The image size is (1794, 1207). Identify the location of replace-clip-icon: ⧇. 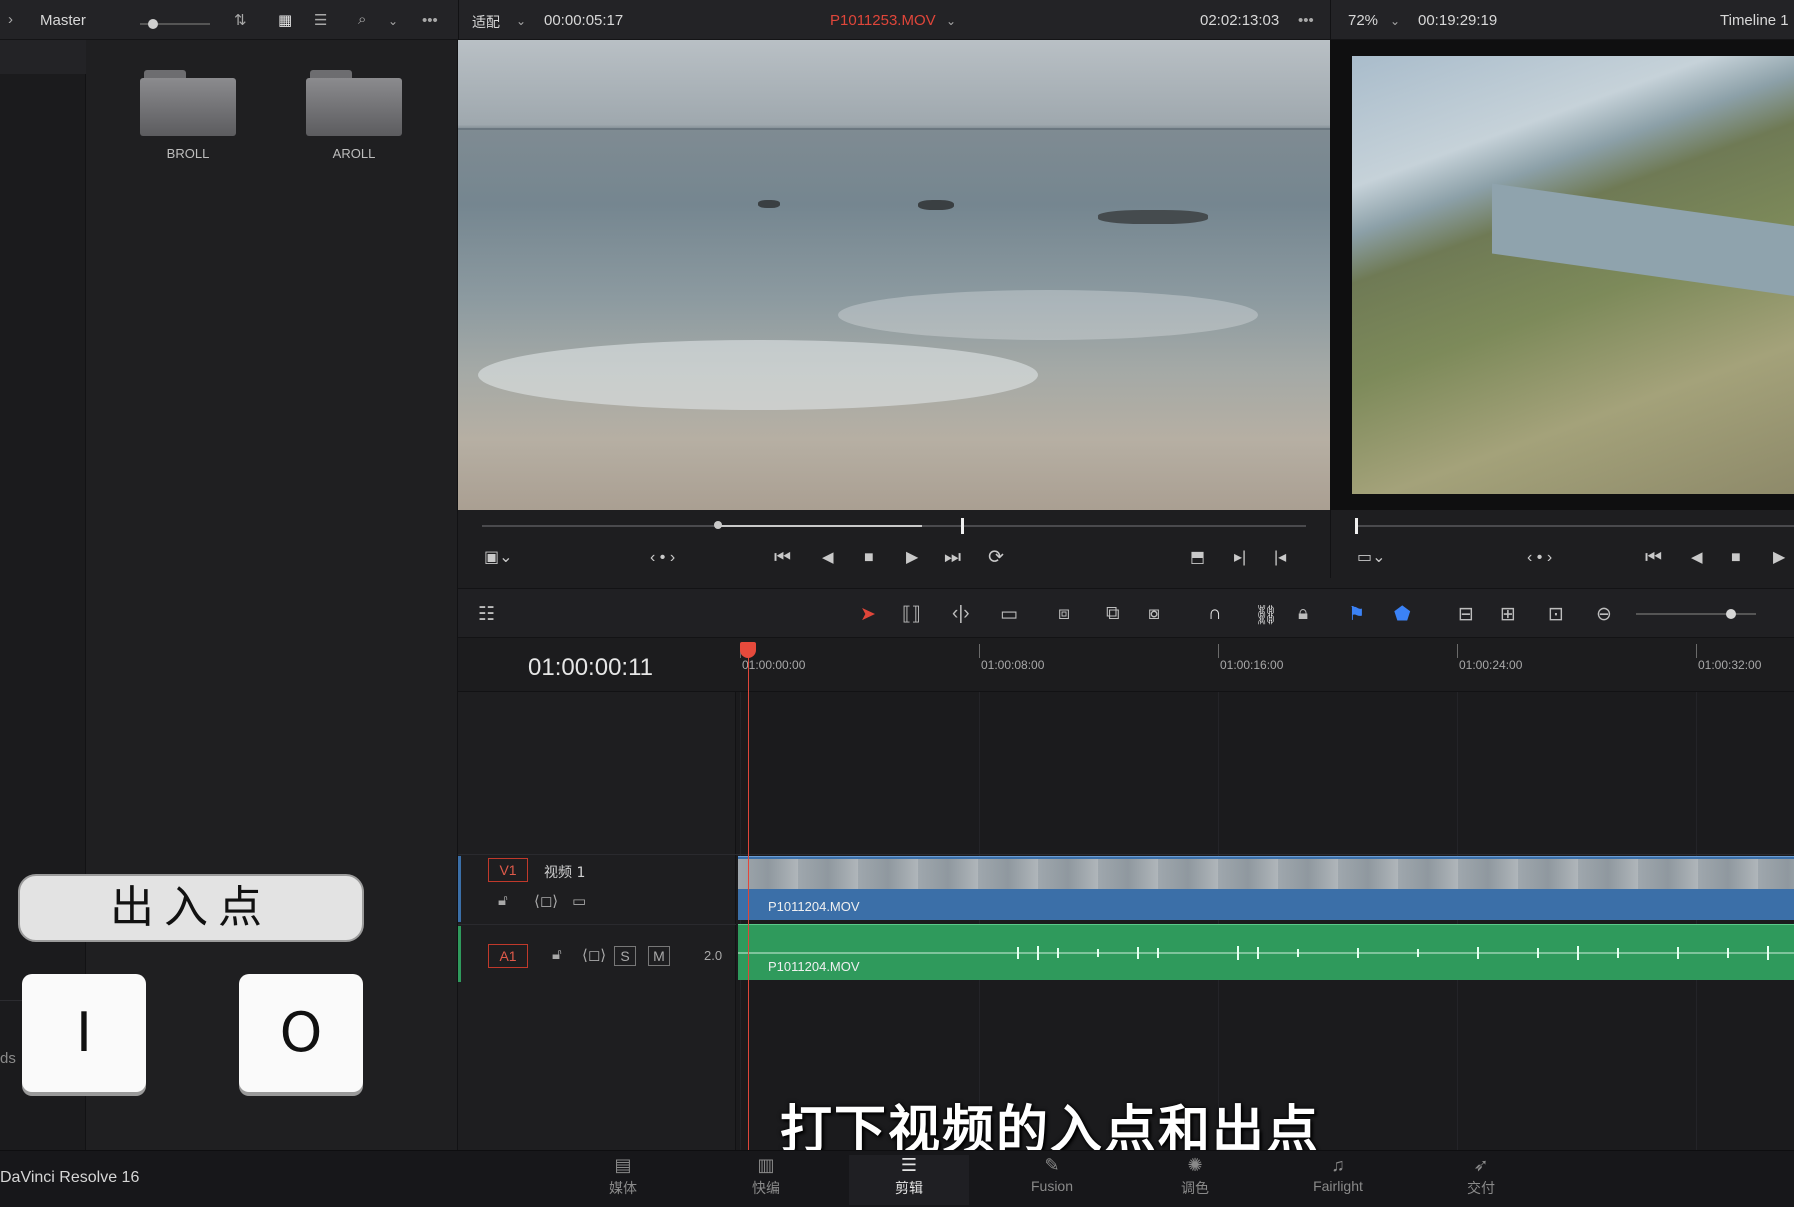
(1154, 614).